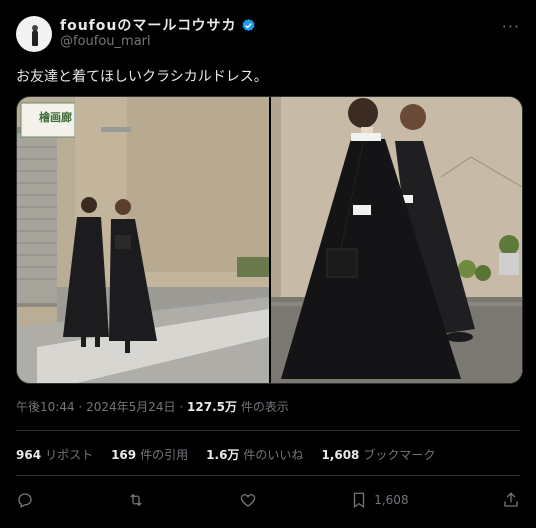  Describe the element at coordinates (212, 407) in the screenshot. I see `views-count: 127.5万` at that location.